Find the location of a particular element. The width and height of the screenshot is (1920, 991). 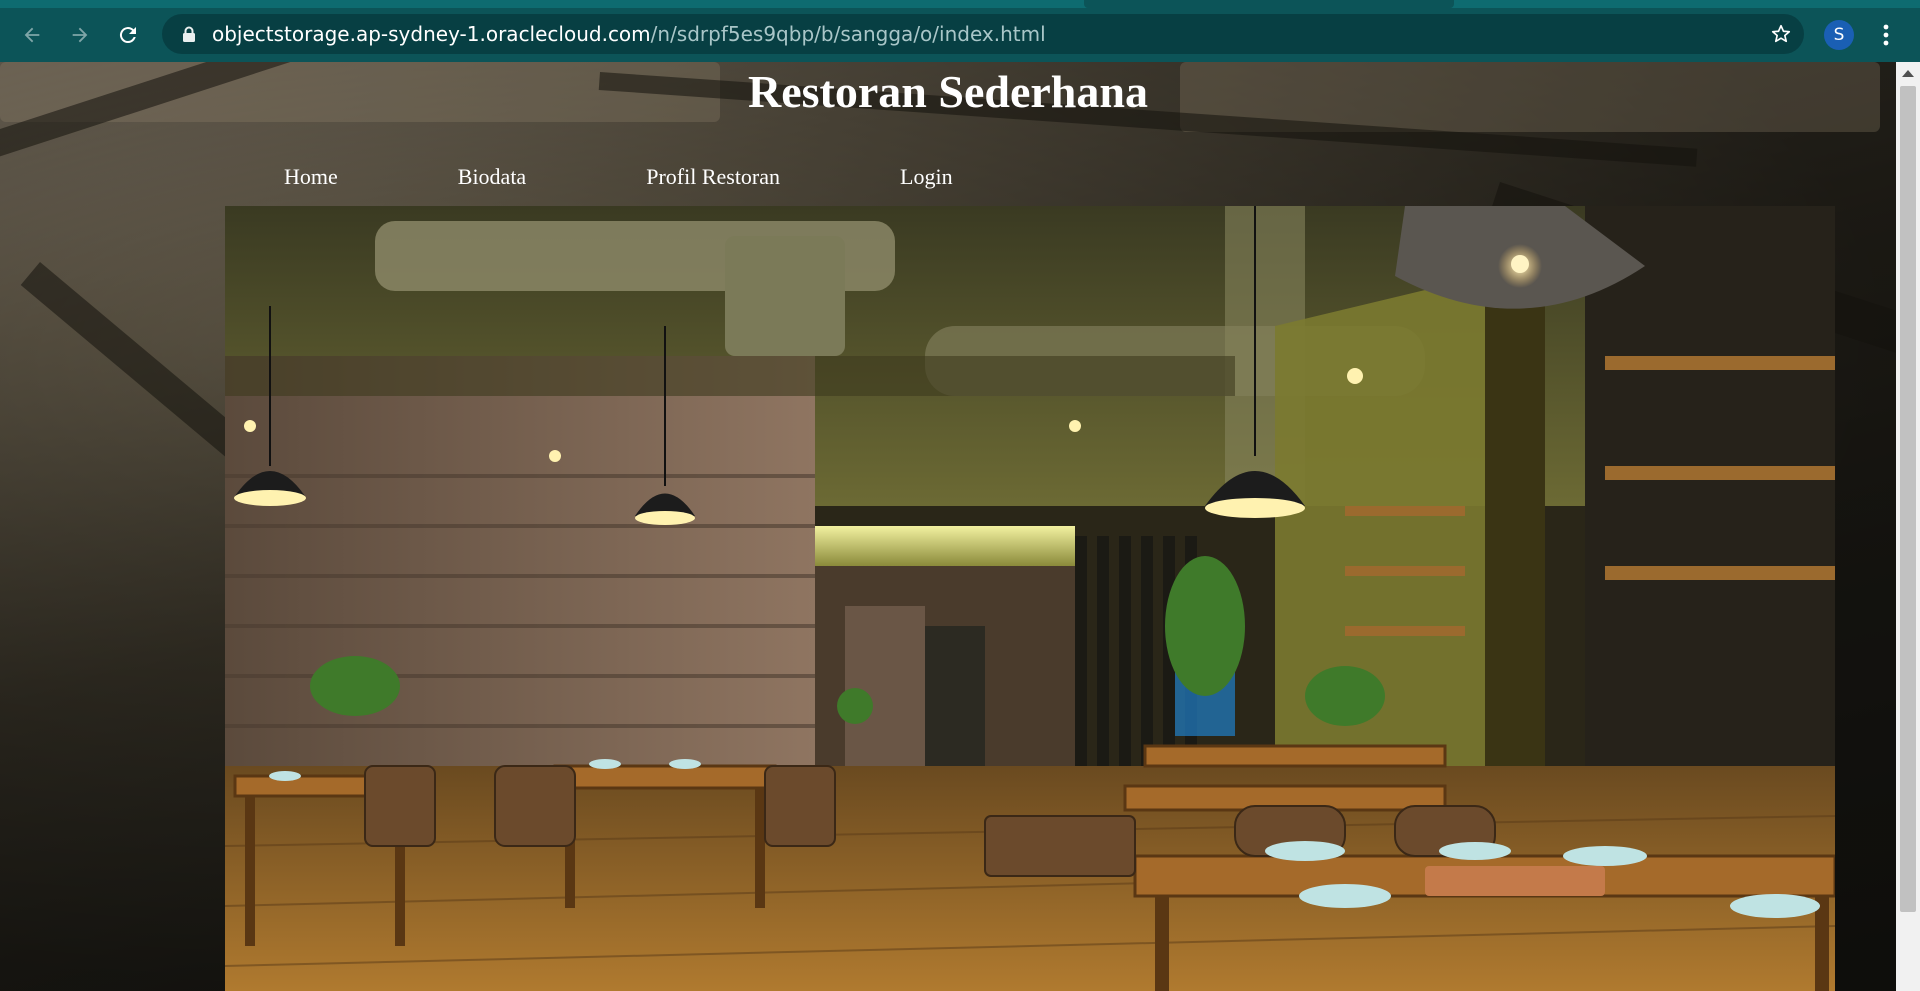

nav-link-home: Home is located at coordinates (311, 177).